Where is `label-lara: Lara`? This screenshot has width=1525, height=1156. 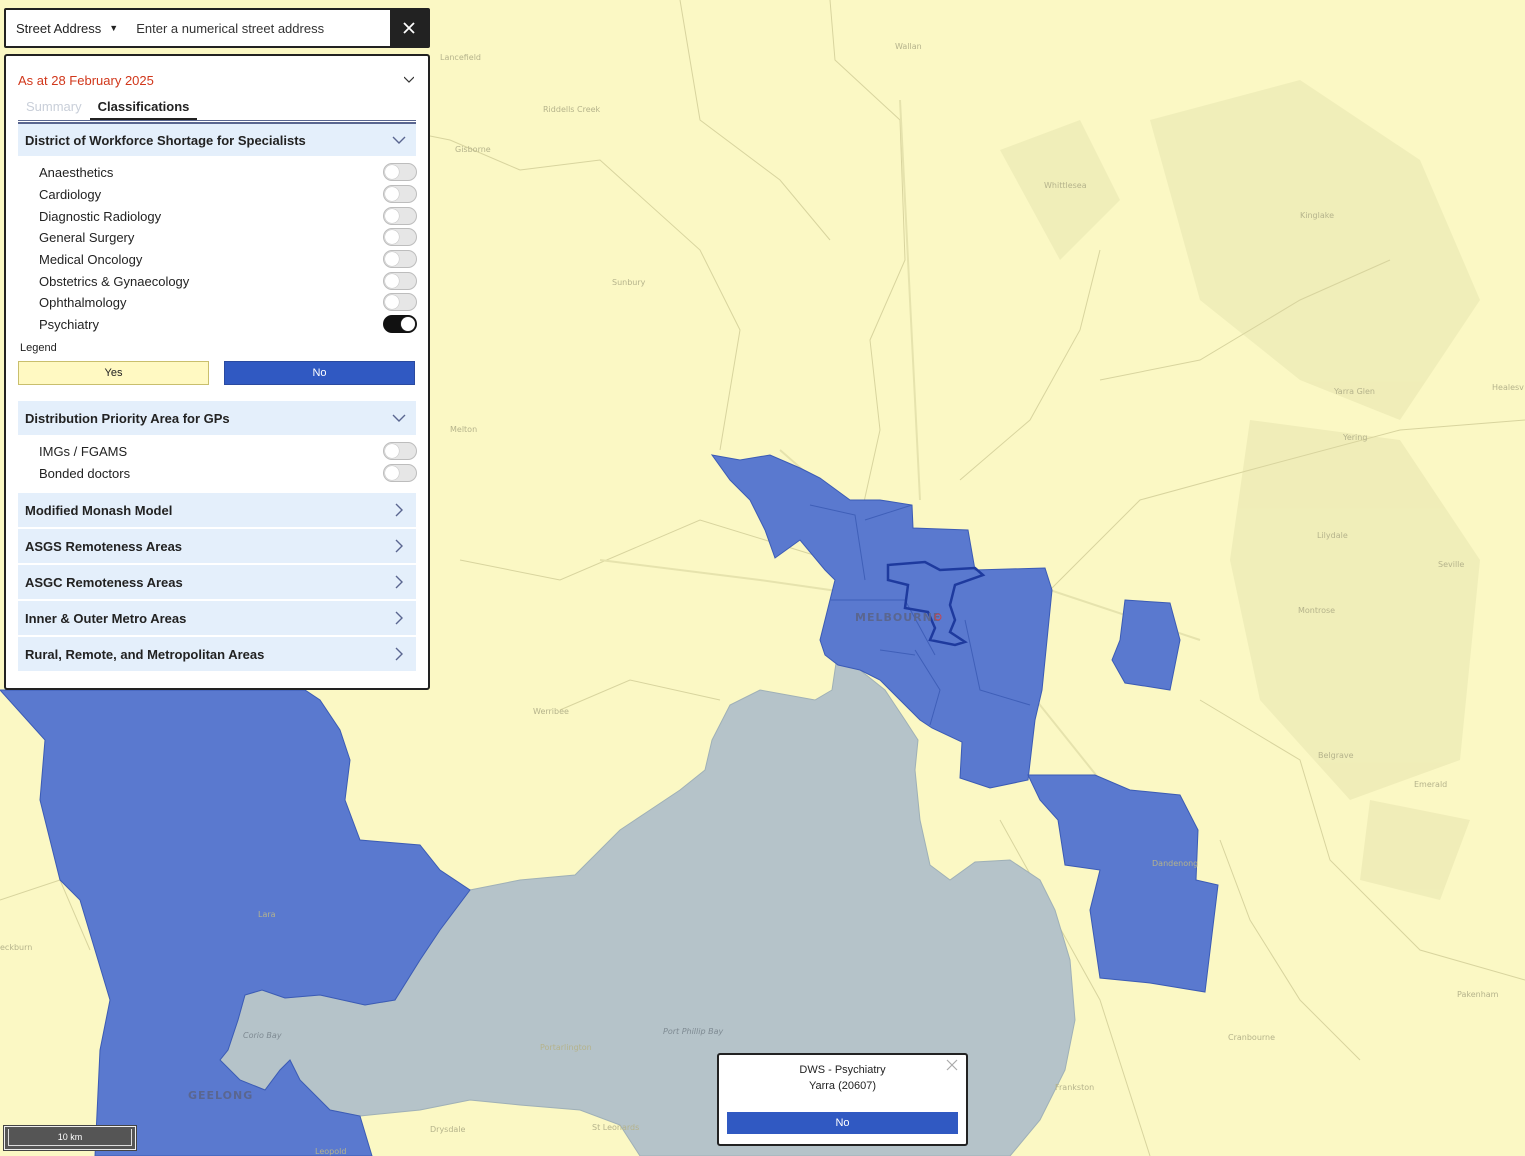
label-lara: Lara is located at coordinates (267, 914).